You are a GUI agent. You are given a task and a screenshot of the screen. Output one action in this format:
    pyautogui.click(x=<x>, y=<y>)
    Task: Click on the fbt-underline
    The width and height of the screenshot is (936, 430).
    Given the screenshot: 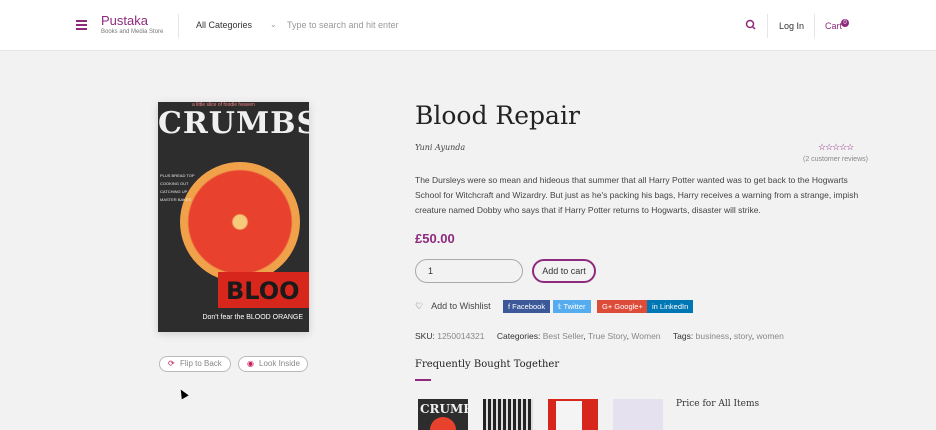 What is the action you would take?
    pyautogui.click(x=423, y=380)
    